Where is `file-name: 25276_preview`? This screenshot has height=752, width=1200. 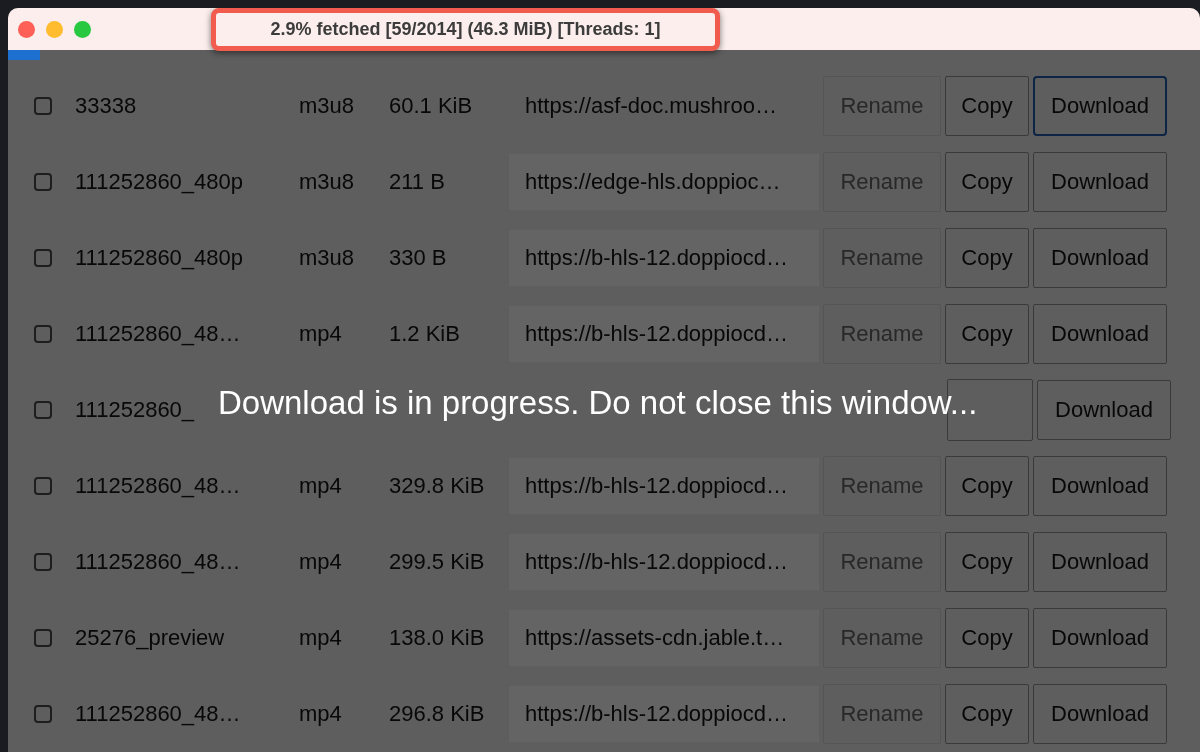
file-name: 25276_preview is located at coordinates (150, 638).